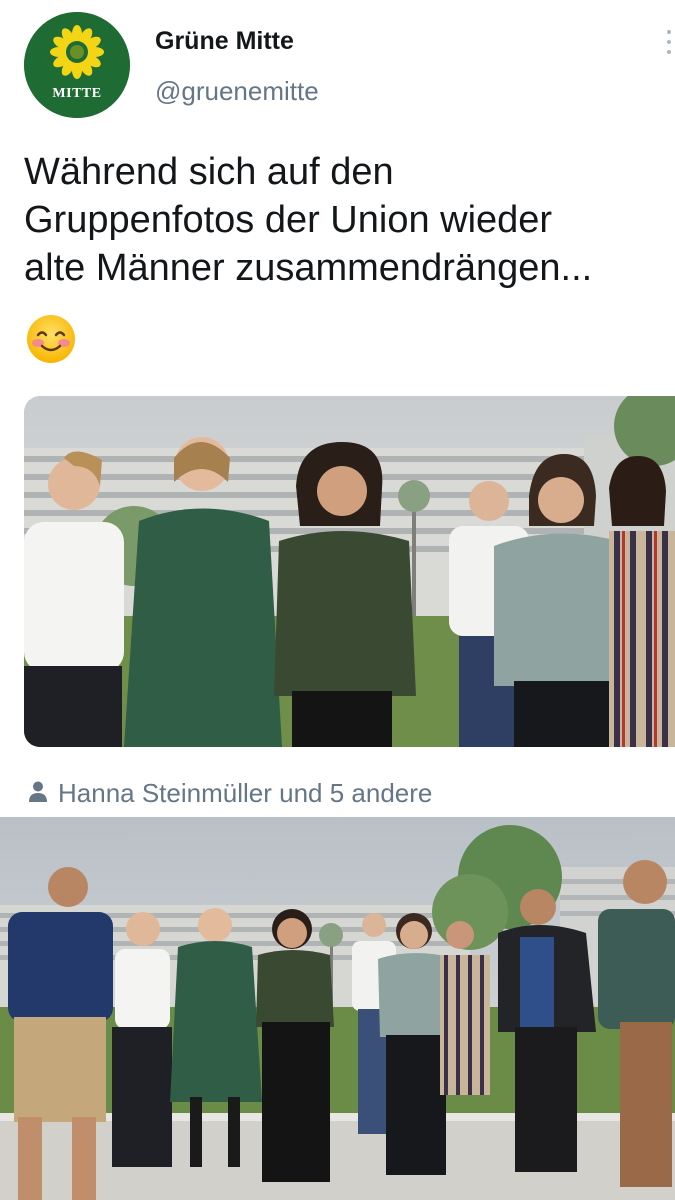 The height and width of the screenshot is (1200, 675). I want to click on person-icon, so click(38, 791).